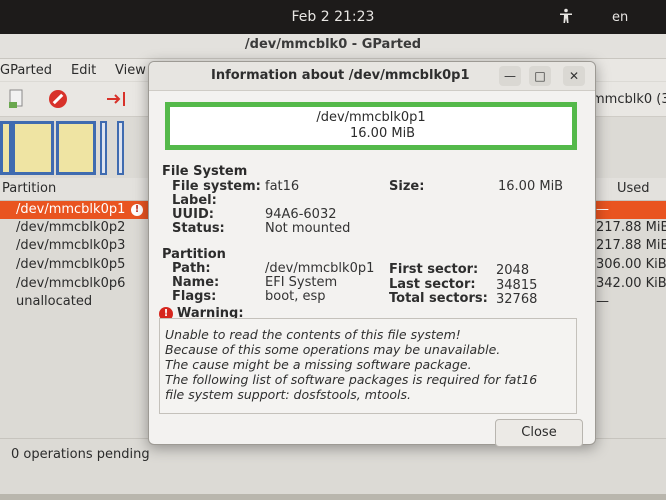 This screenshot has width=666, height=500. Describe the element at coordinates (193, 214) in the screenshot. I see `fs-label-uuid: UUID:` at that location.